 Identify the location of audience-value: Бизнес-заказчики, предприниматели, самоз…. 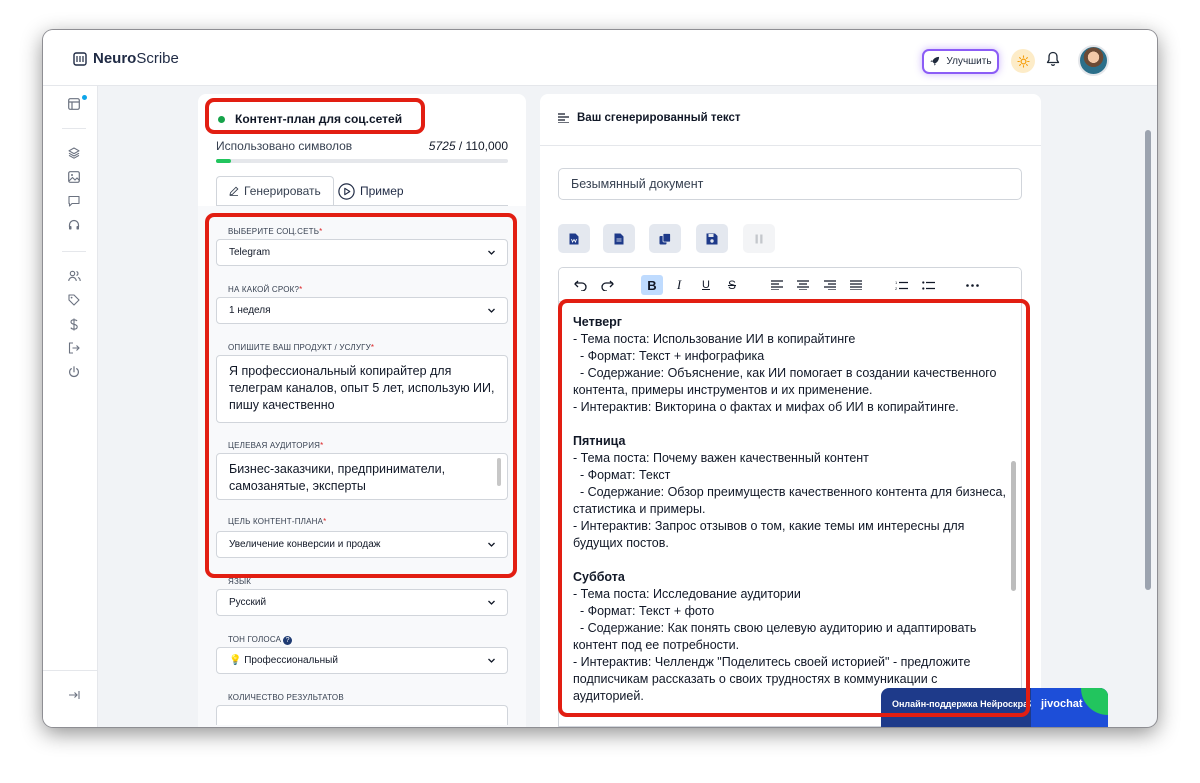
(337, 477).